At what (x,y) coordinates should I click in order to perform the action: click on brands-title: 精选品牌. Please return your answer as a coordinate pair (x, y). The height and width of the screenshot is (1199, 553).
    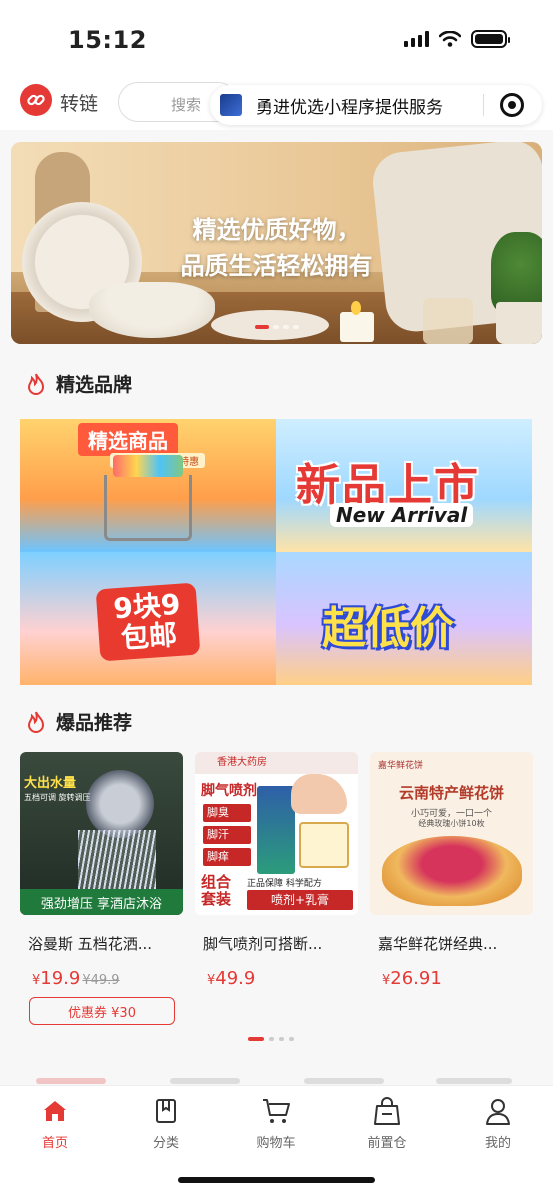
    Looking at the image, I should click on (94, 385).